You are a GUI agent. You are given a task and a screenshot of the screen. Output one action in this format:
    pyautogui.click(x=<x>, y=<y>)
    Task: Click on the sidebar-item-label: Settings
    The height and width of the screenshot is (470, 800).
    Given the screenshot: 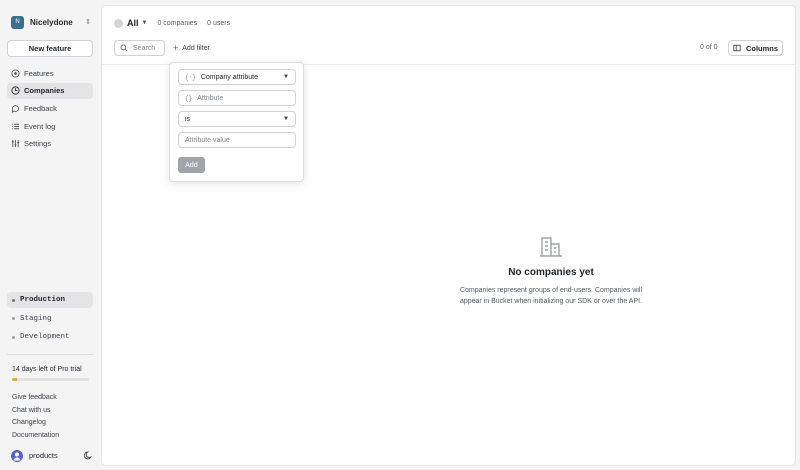 What is the action you would take?
    pyautogui.click(x=38, y=144)
    